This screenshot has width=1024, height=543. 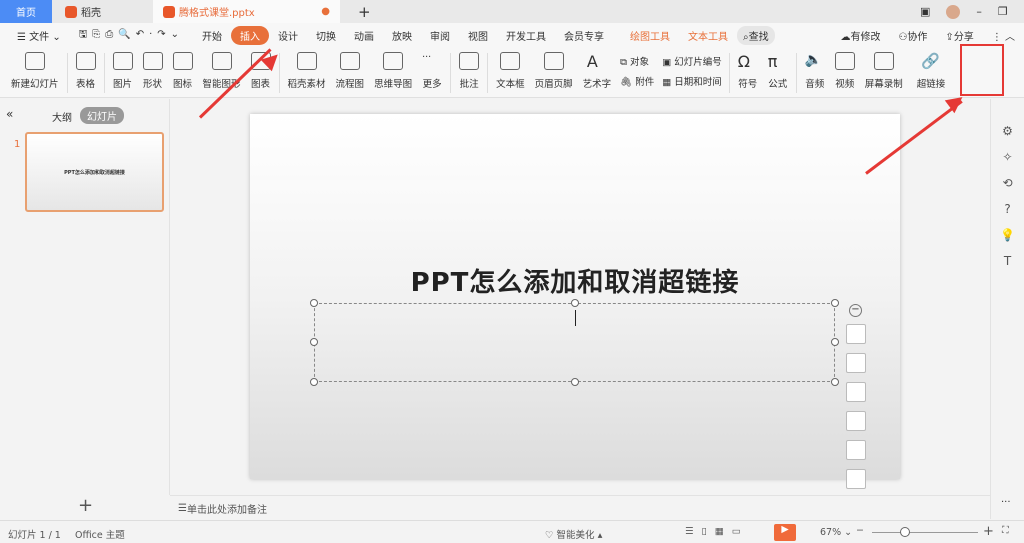 What do you see at coordinates (9, 114) in the screenshot?
I see `collapse-panel-icon: «` at bounding box center [9, 114].